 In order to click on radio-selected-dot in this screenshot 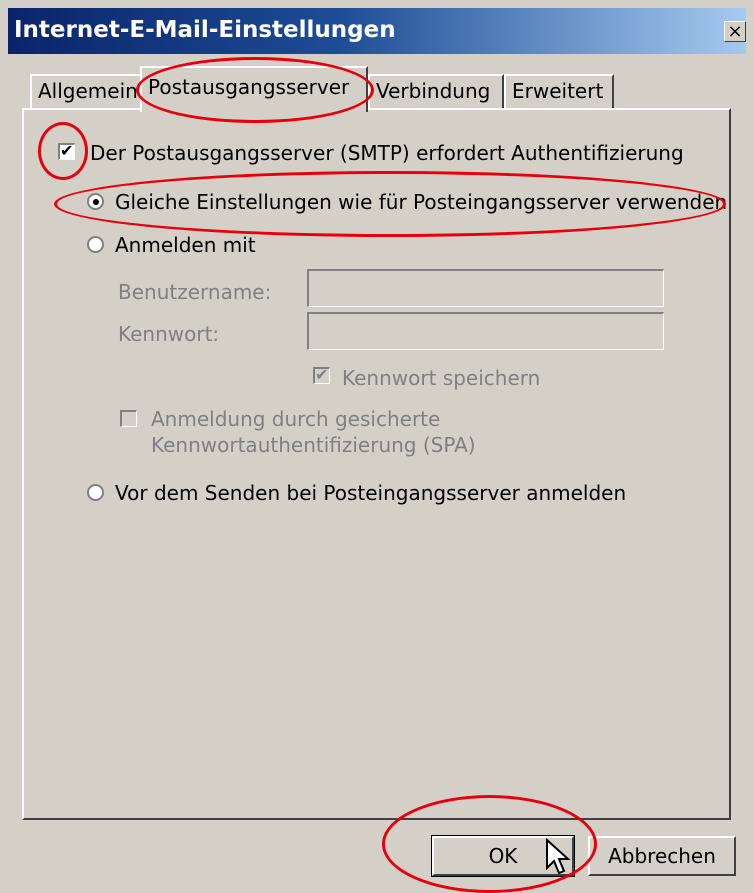, I will do `click(96, 202)`.